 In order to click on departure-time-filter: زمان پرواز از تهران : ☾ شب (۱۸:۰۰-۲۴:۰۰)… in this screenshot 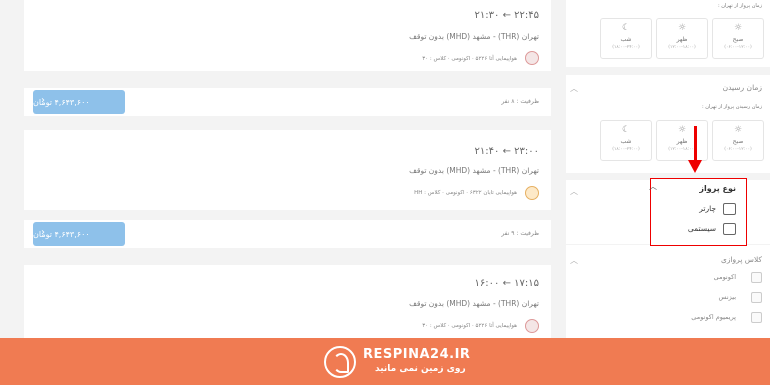, I will do `click(668, 33)`.